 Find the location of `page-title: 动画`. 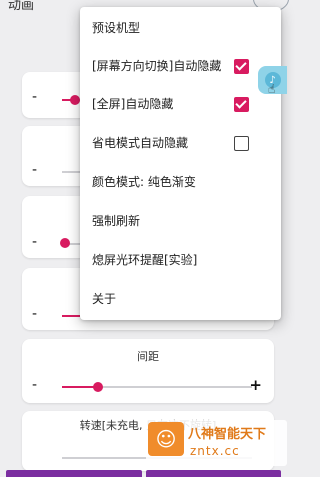

page-title: 动画 is located at coordinates (21, 6).